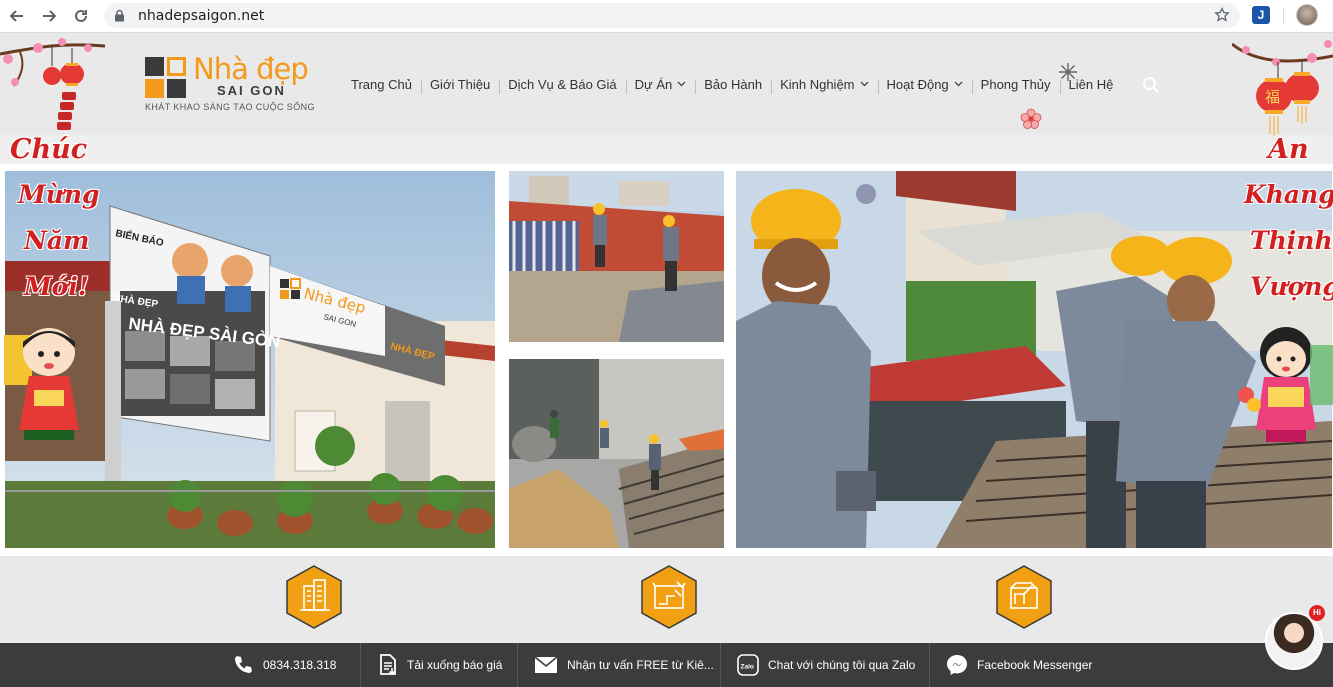 This screenshot has height=687, width=1333. I want to click on greeting-right-4: Vượng, so click(1291, 286).